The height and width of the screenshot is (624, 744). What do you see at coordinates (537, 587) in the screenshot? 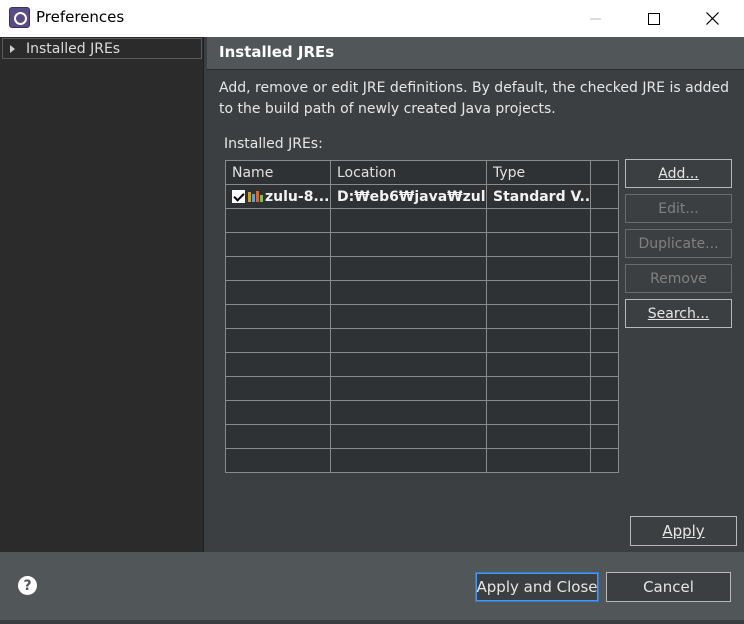
I see `apply-and-close-button: Apply and Close` at bounding box center [537, 587].